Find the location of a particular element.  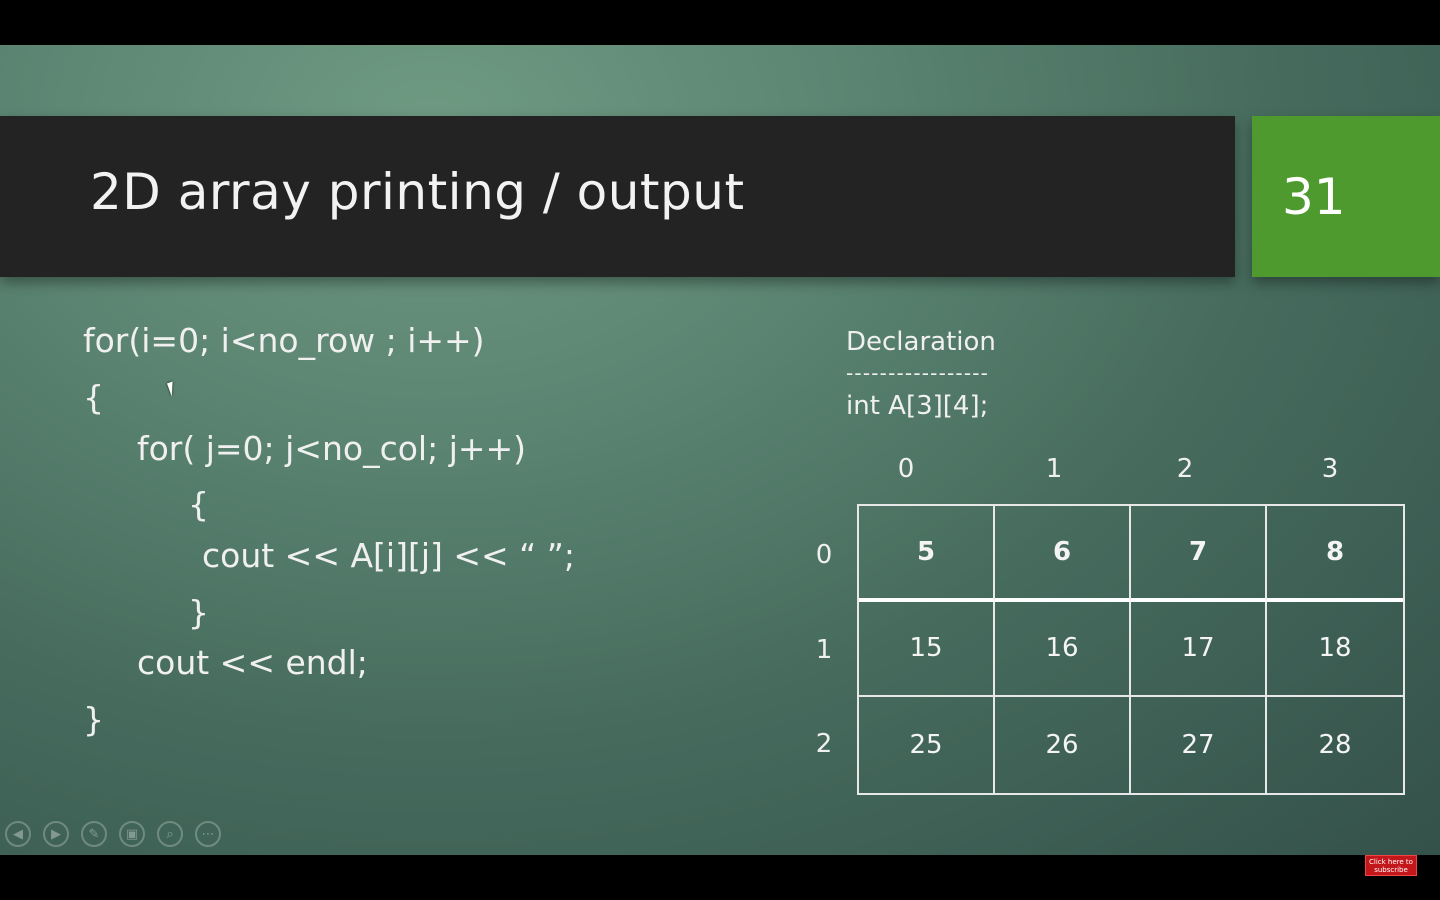

array-cell: 7 is located at coordinates (1199, 554).